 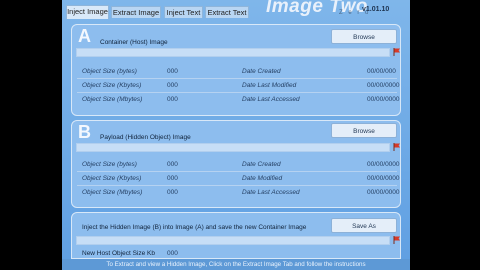 I want to click on container-size-bytes-value: 000, so click(x=172, y=71).